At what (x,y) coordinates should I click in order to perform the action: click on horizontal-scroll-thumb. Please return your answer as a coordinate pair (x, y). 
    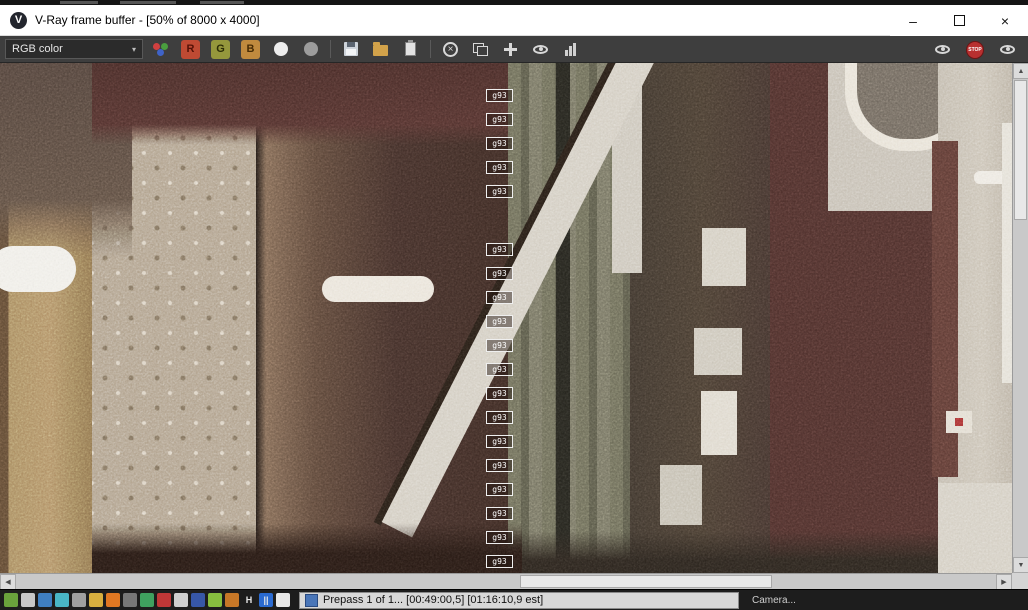
    Looking at the image, I should click on (646, 581).